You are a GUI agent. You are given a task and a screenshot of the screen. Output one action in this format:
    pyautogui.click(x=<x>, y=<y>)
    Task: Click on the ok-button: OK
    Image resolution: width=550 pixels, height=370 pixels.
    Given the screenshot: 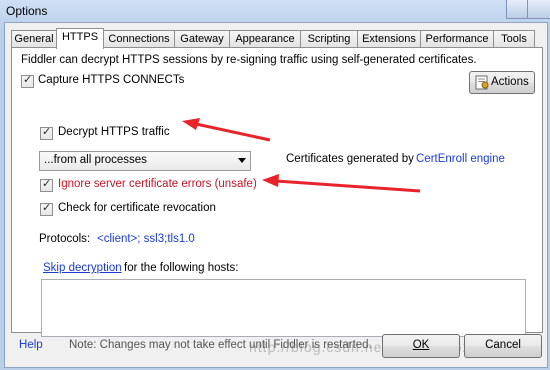 What is the action you would take?
    pyautogui.click(x=421, y=346)
    